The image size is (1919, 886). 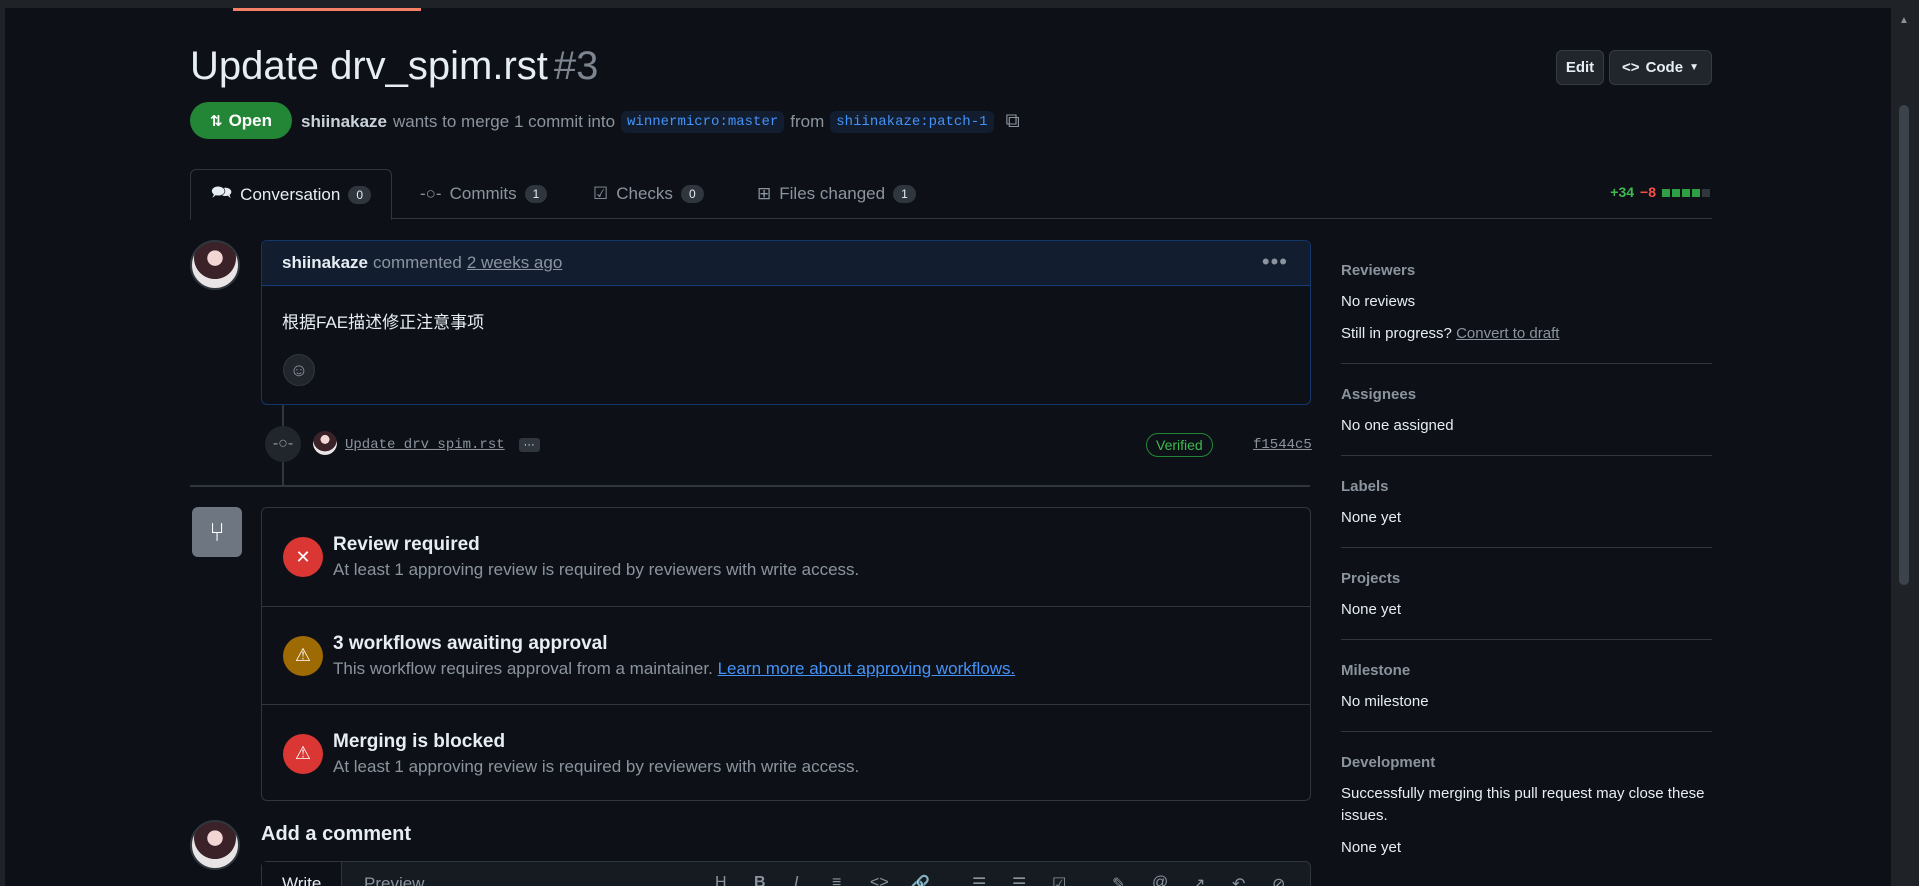 I want to click on sidebar-heading: Projects, so click(x=1526, y=578).